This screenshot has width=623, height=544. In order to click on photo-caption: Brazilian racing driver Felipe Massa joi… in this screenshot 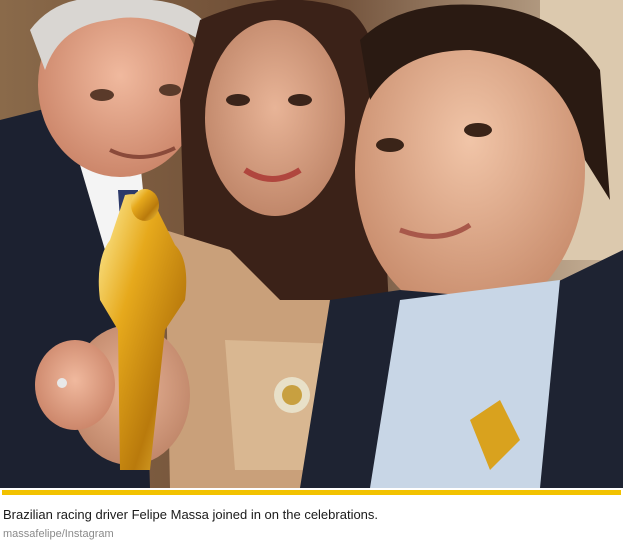, I will do `click(191, 514)`.